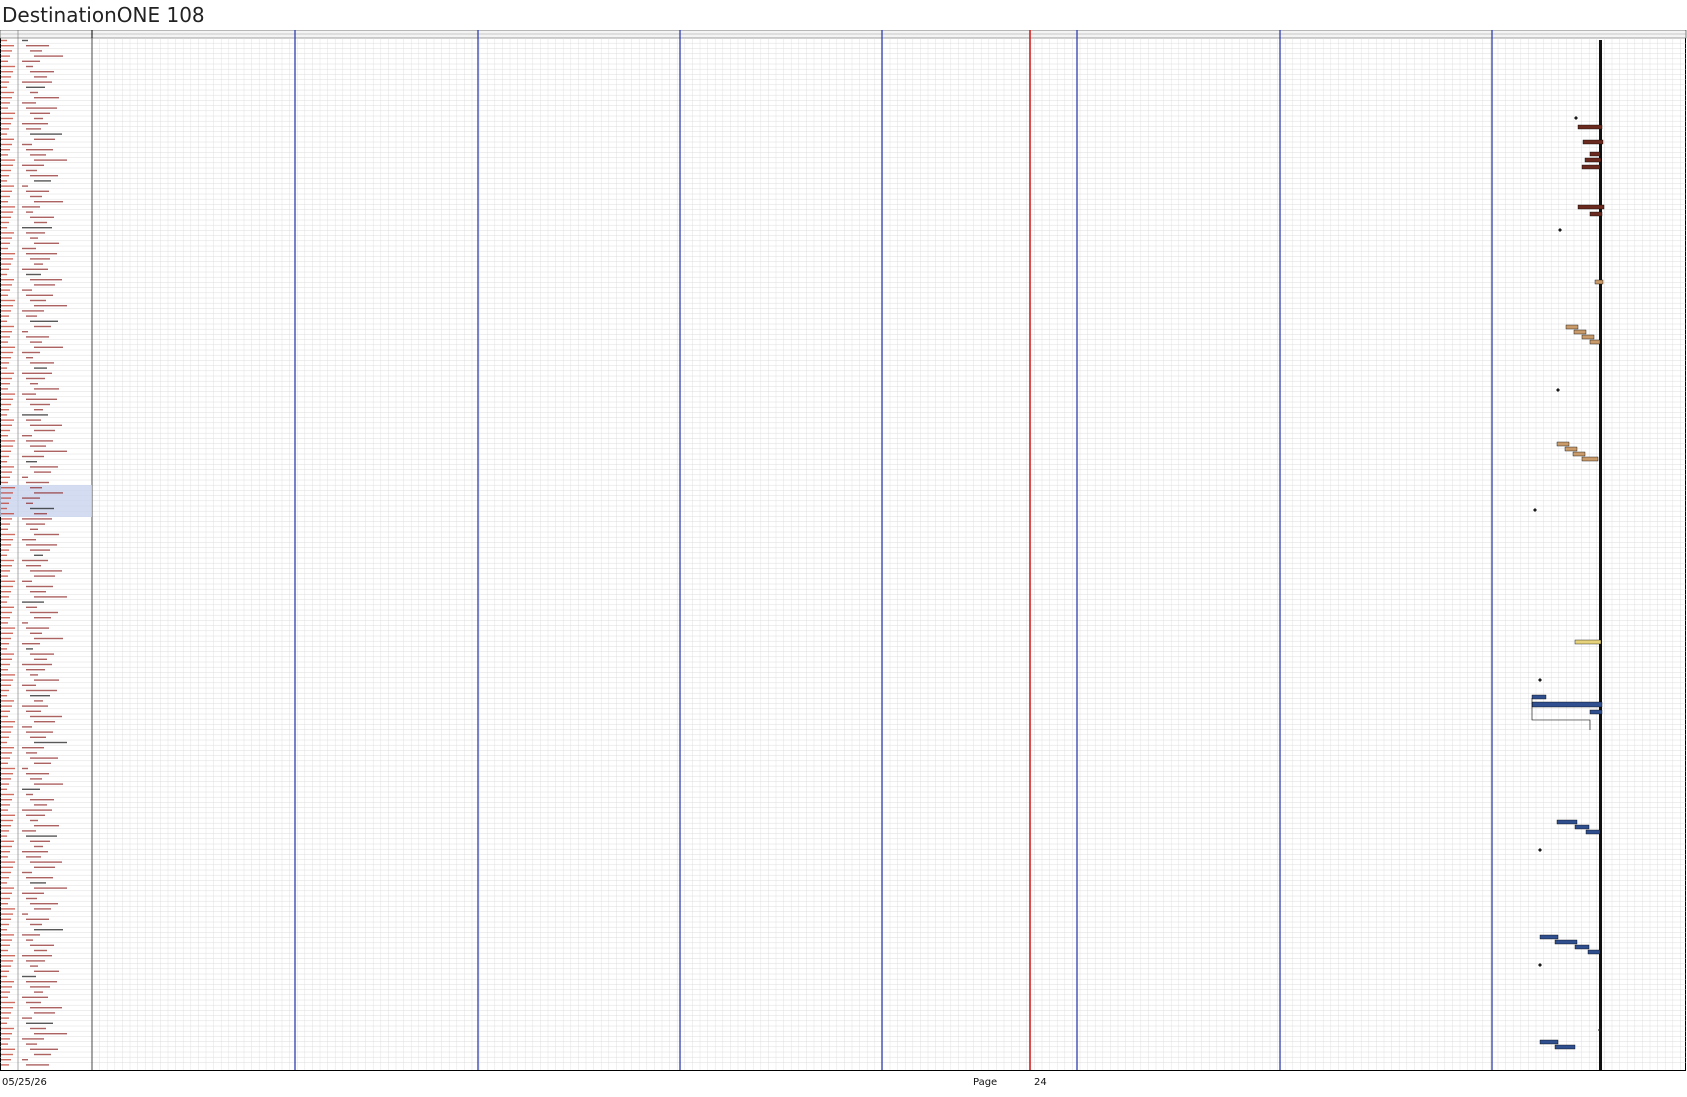 The image size is (1687, 1097). I want to click on footer-page-label: Page, so click(985, 1082).